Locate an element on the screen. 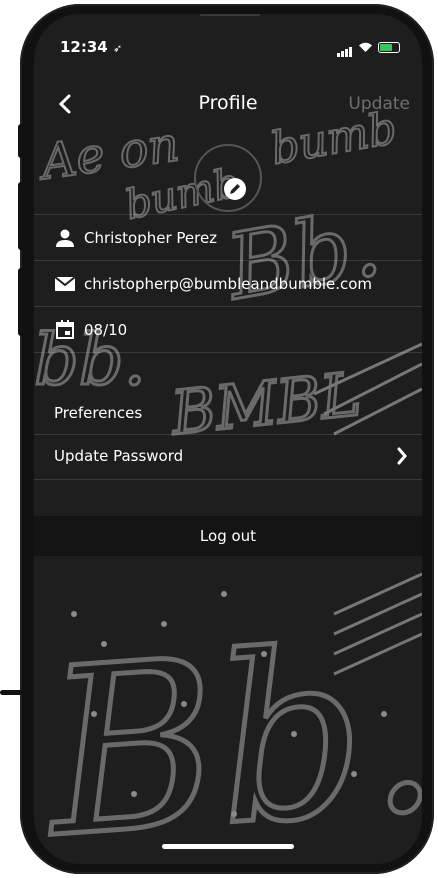 This screenshot has height=878, width=438. logout-button: Log out is located at coordinates (228, 536).